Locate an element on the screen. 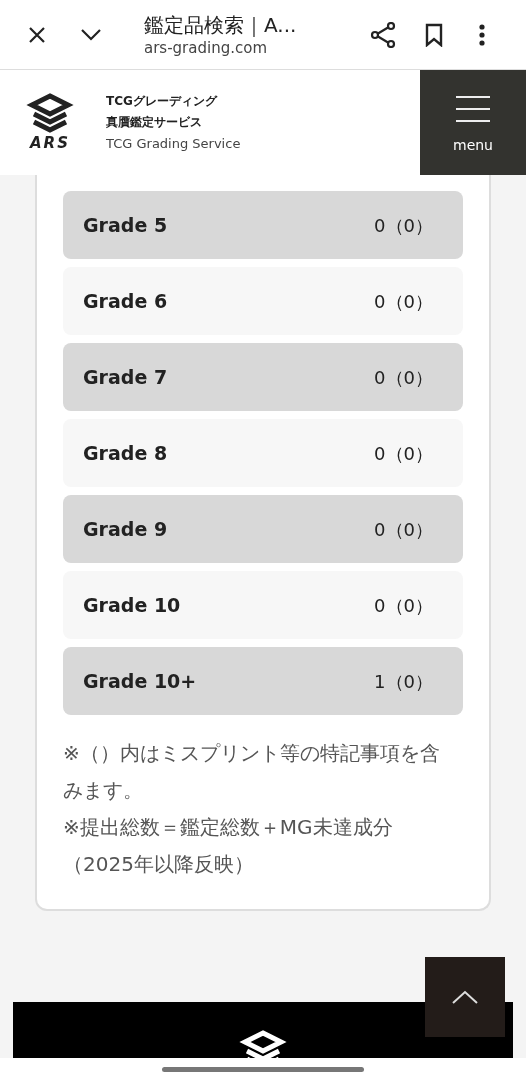 The width and height of the screenshot is (526, 1080). close-icon is located at coordinates (37, 34).